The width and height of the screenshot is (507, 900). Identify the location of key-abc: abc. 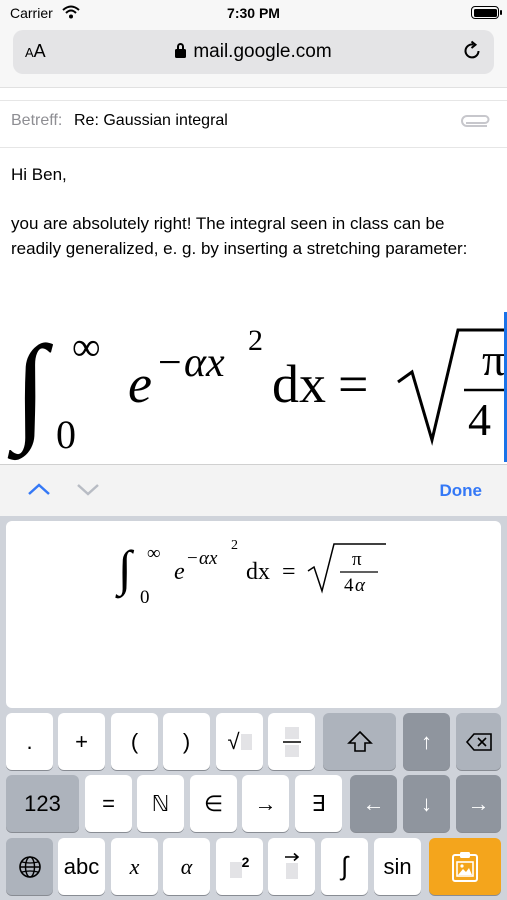
(81, 866).